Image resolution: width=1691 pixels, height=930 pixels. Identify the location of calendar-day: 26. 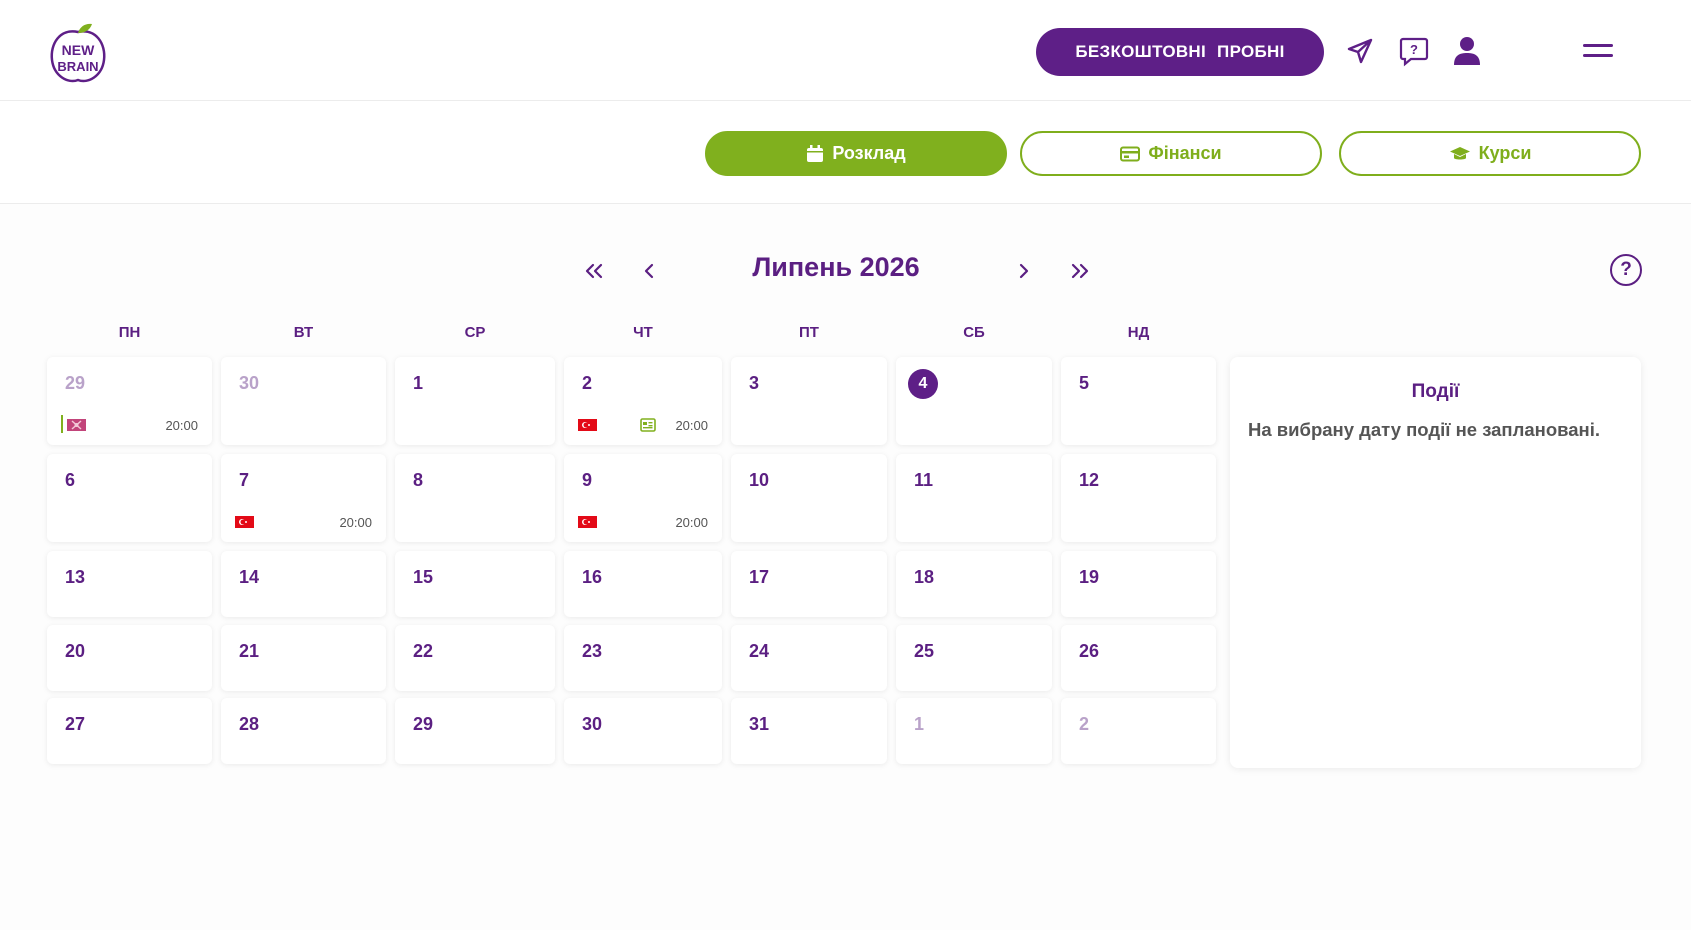
(1138, 658).